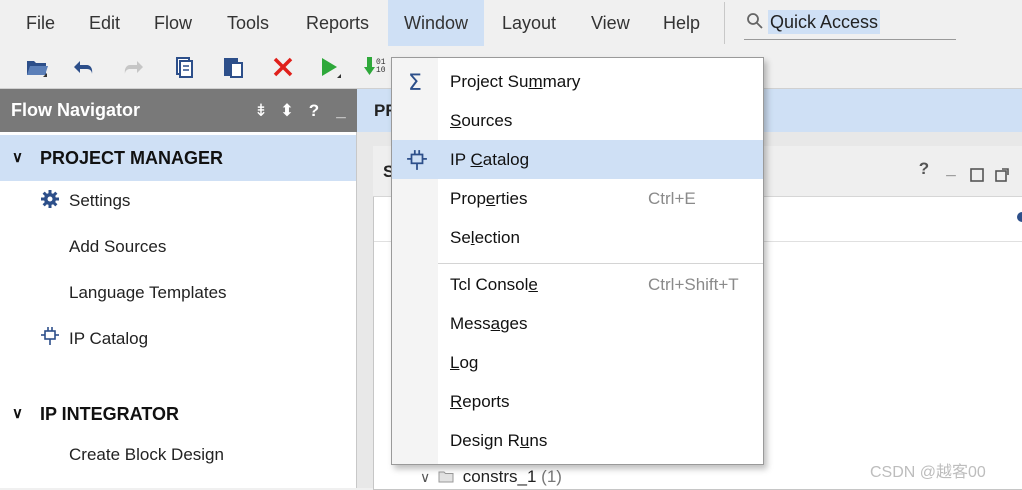  Describe the element at coordinates (446, 477) in the screenshot. I see `folder-icon` at that location.